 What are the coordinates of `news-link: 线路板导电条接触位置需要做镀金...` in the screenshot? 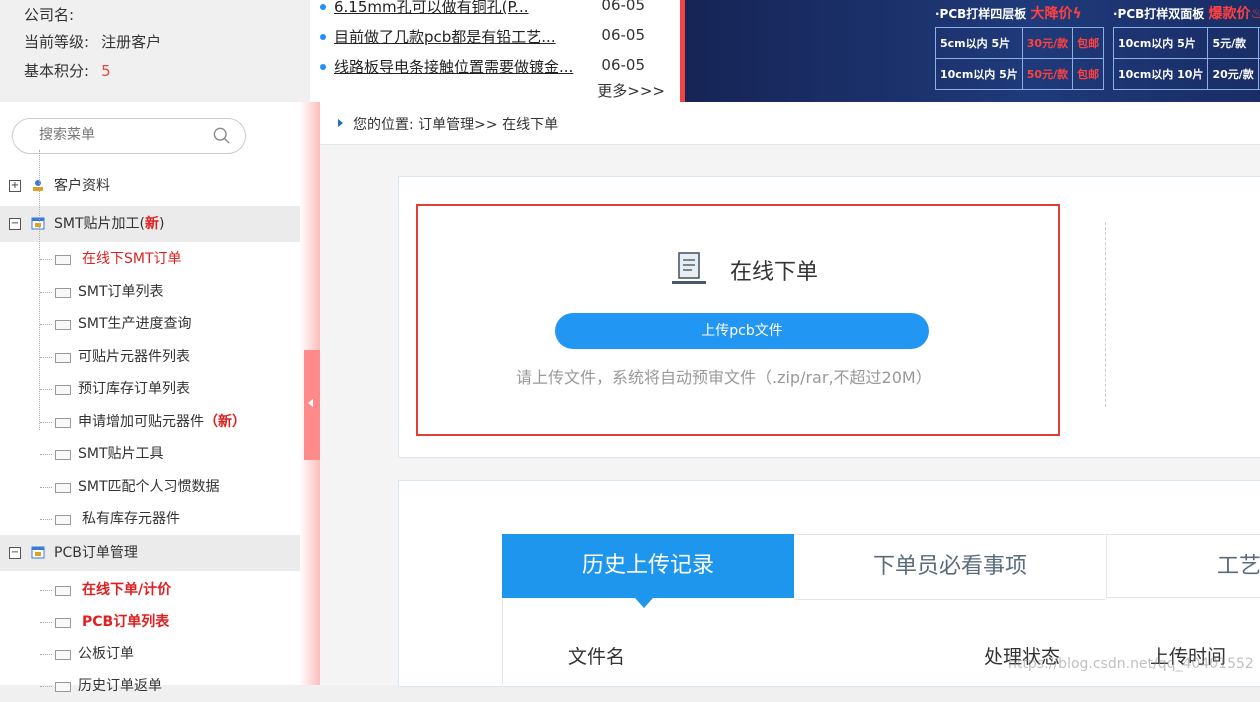 It's located at (454, 66).